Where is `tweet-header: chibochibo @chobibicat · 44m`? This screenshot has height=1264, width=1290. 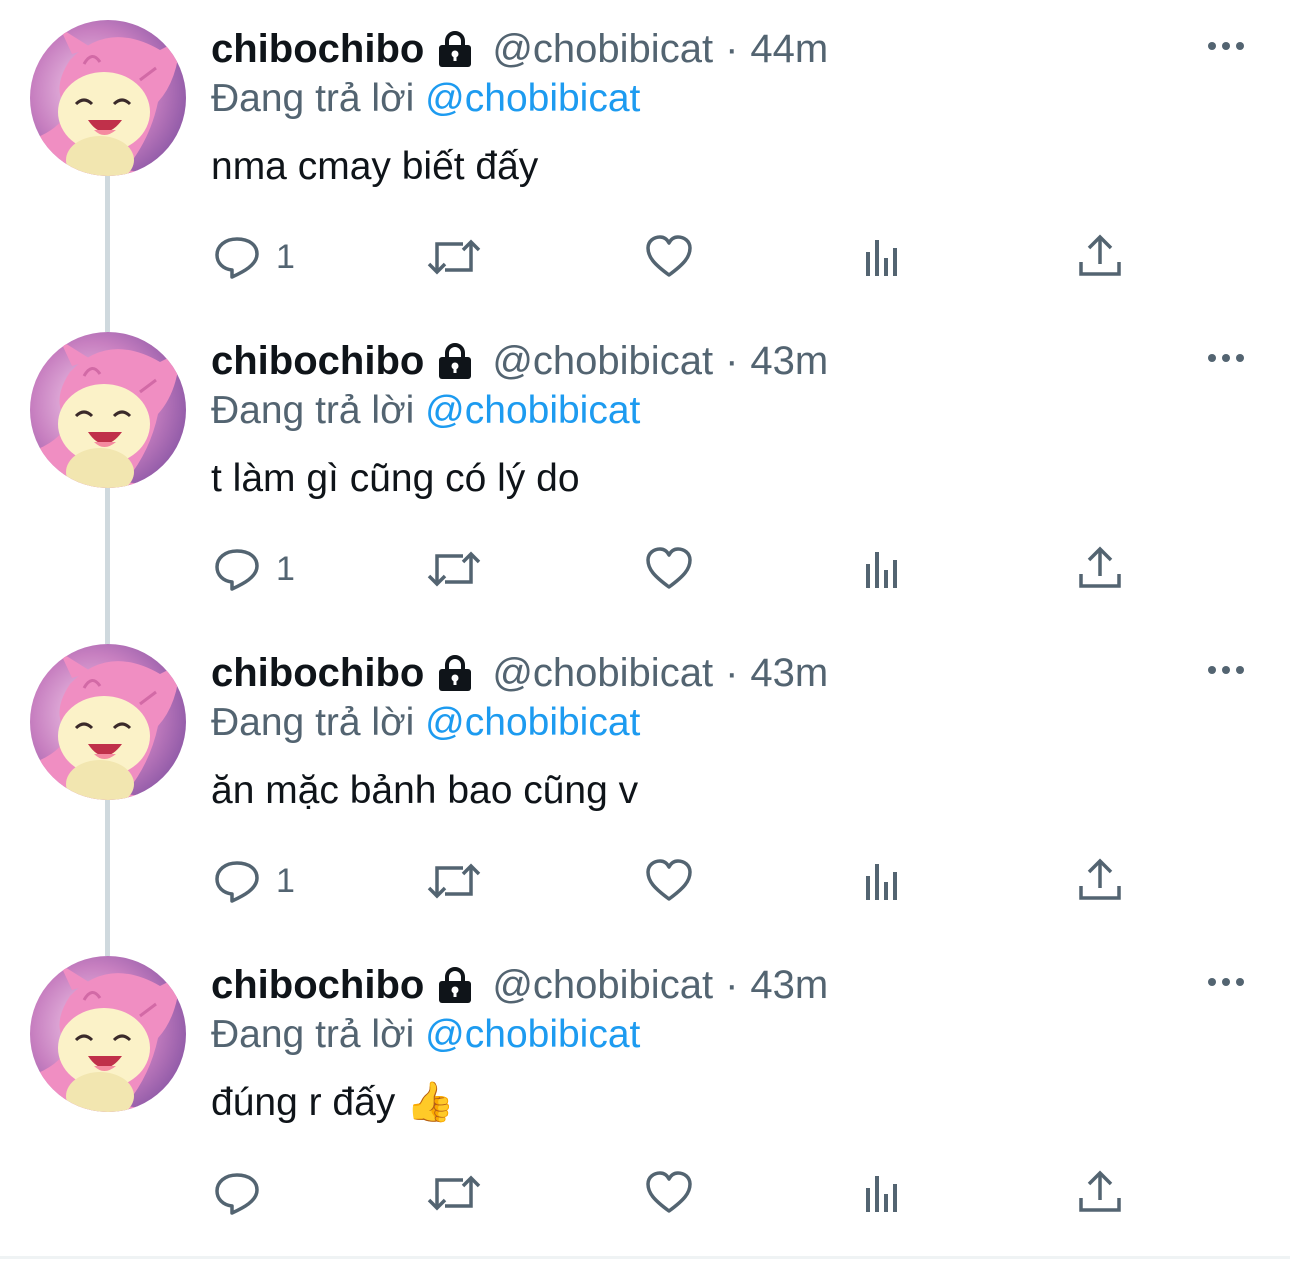 tweet-header: chibochibo @chobibicat · 44m is located at coordinates (519, 49).